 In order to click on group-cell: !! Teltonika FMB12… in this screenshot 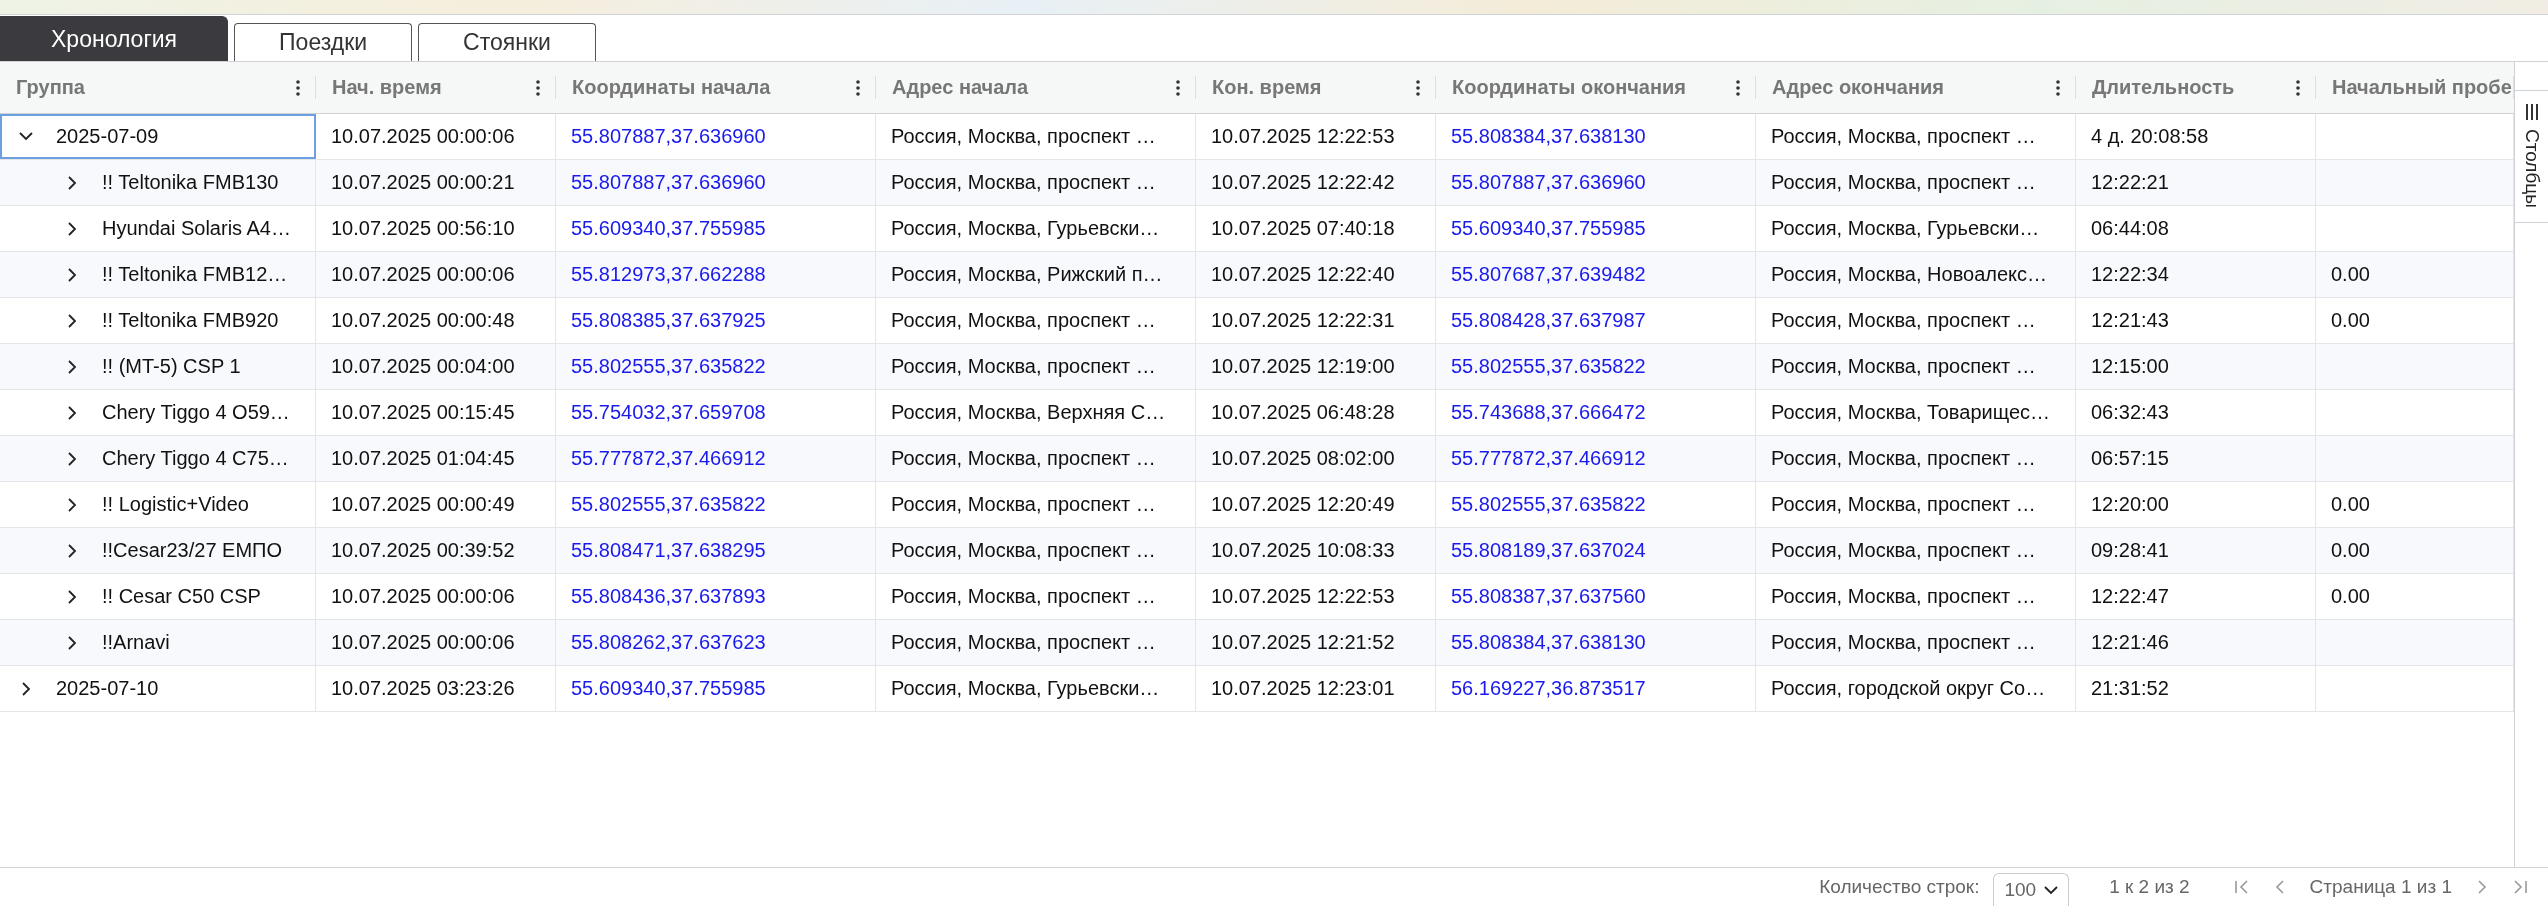, I will do `click(158, 274)`.